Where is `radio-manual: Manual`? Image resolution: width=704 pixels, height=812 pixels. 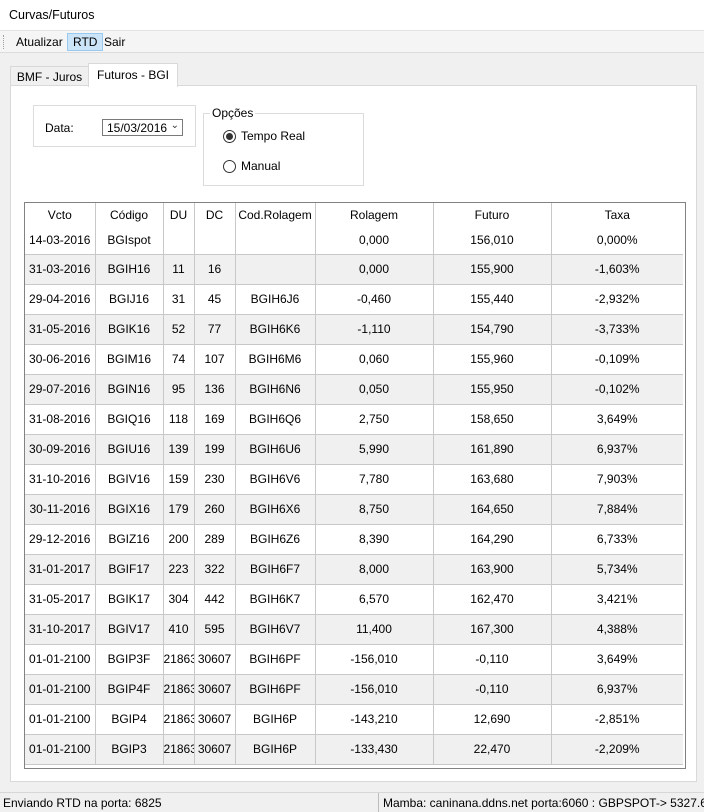
radio-manual: Manual is located at coordinates (251, 166).